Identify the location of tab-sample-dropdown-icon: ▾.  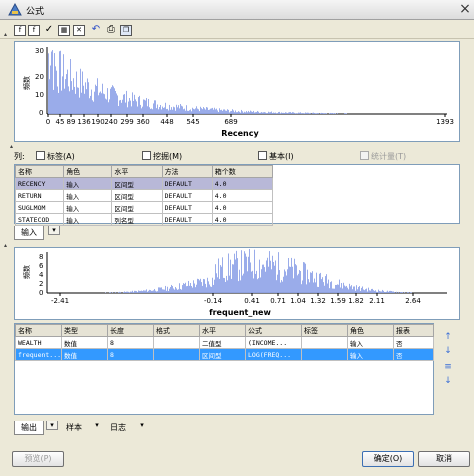
(97, 425).